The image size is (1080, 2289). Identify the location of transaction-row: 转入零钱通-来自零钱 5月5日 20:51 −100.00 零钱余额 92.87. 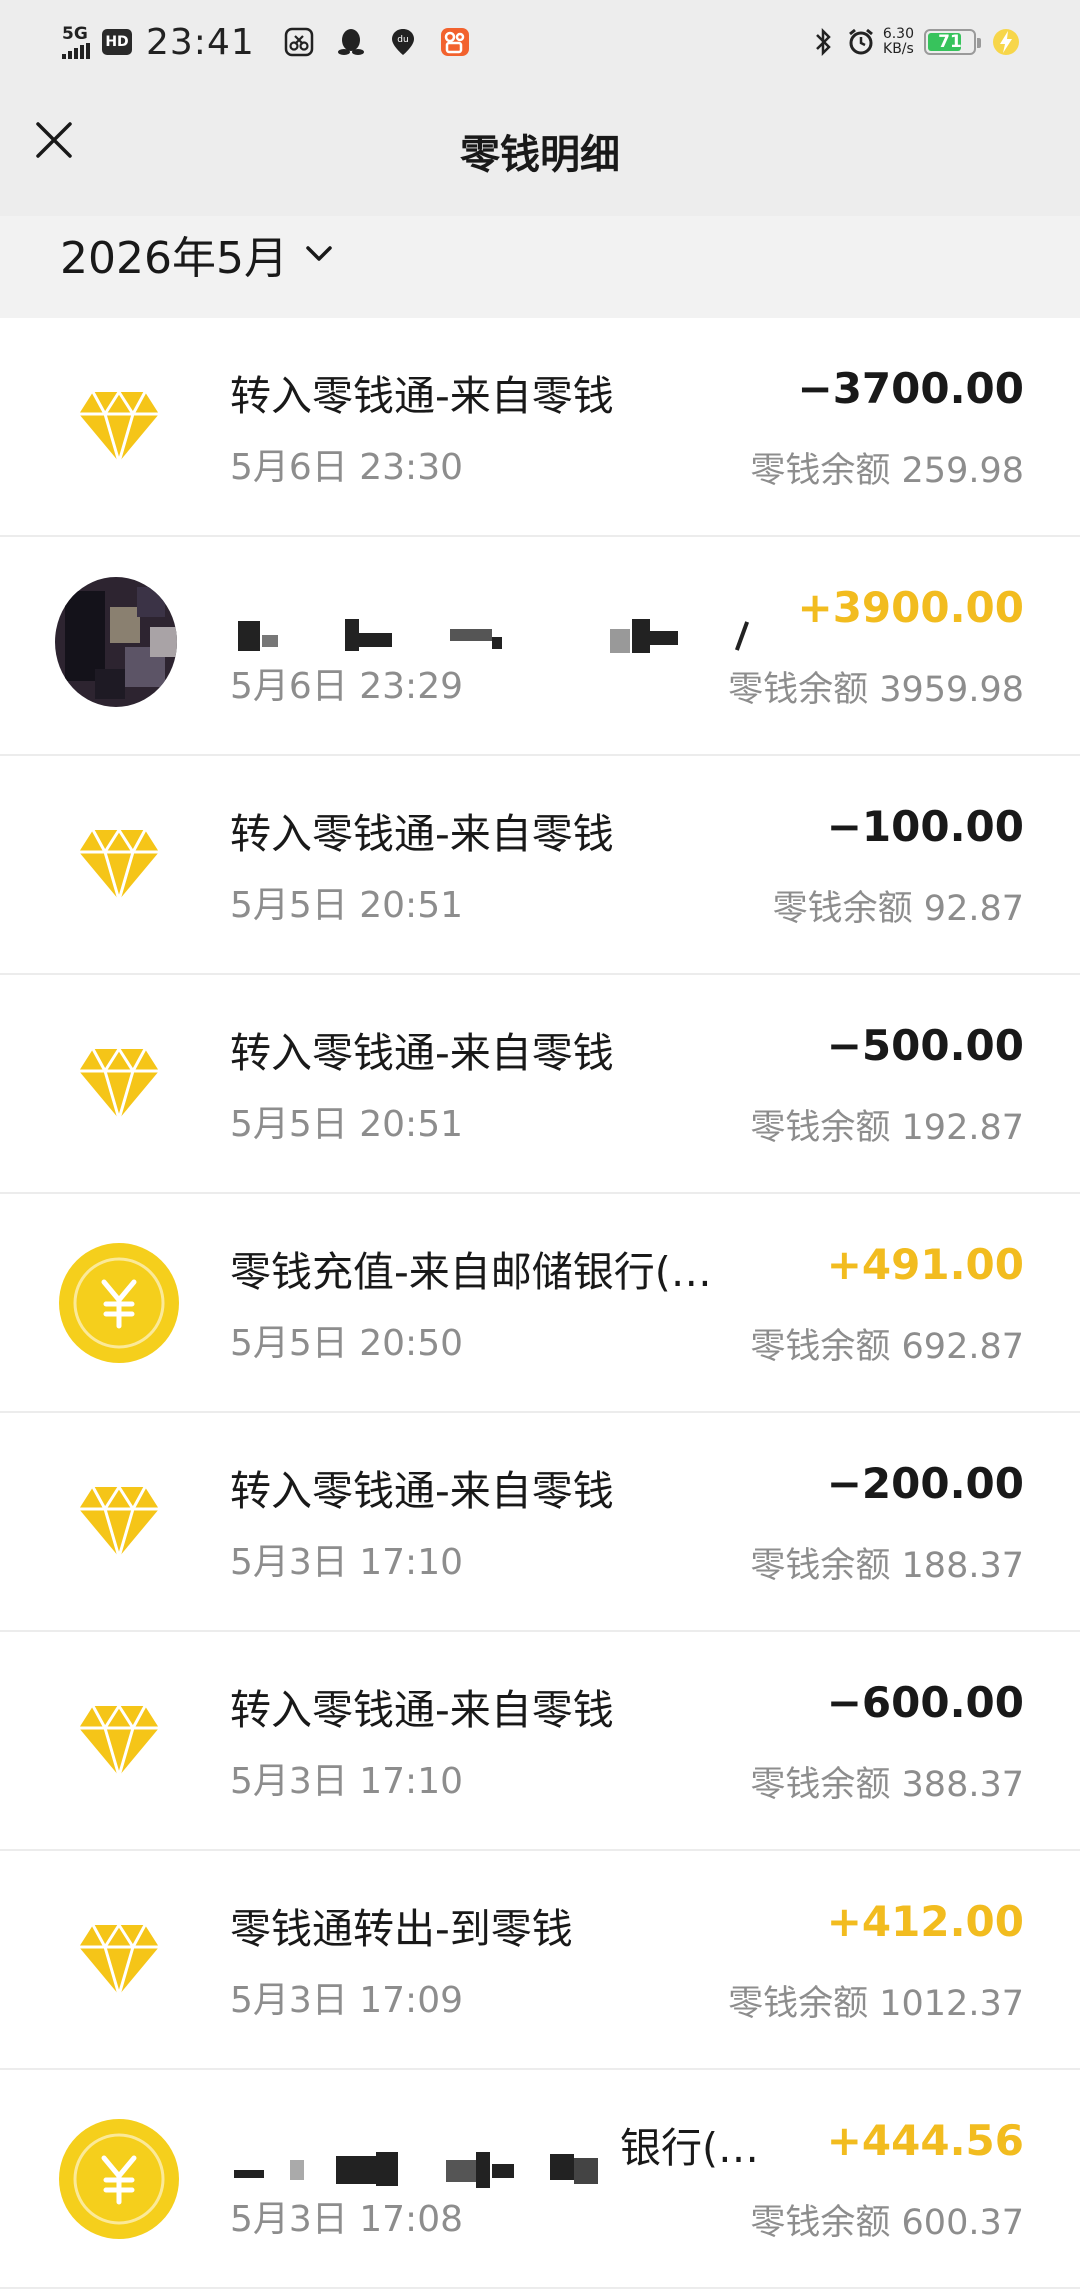
(540, 865).